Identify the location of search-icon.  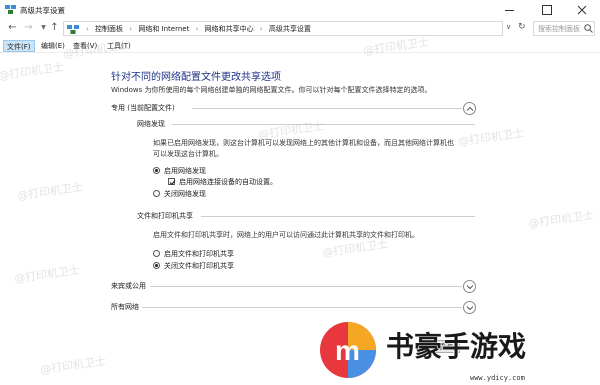
(588, 28).